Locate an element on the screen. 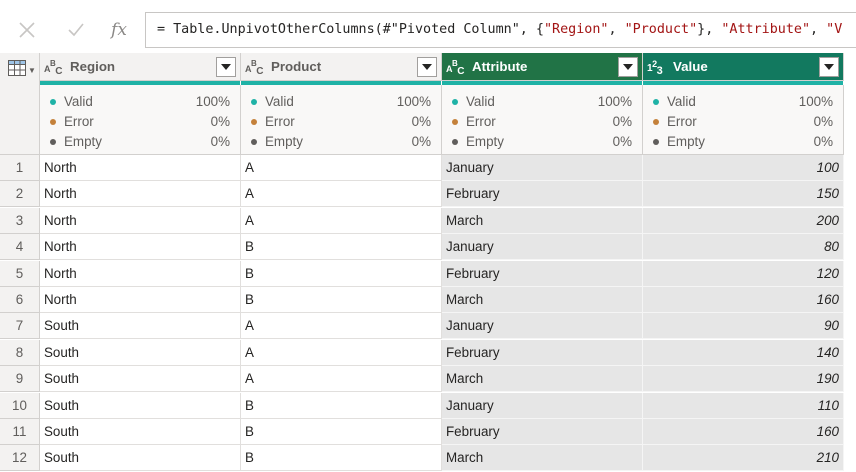 The height and width of the screenshot is (472, 856). row-number: 12 is located at coordinates (20, 458).